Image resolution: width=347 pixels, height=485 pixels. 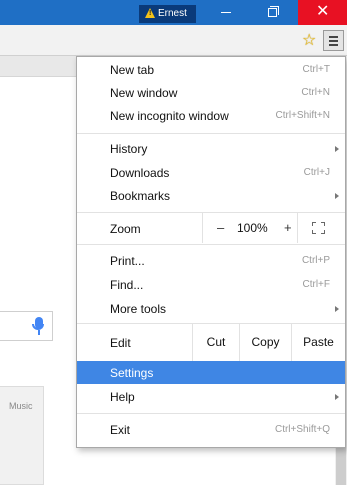 I want to click on menu-row-zoom: Zoom – 100% +, so click(x=211, y=228).